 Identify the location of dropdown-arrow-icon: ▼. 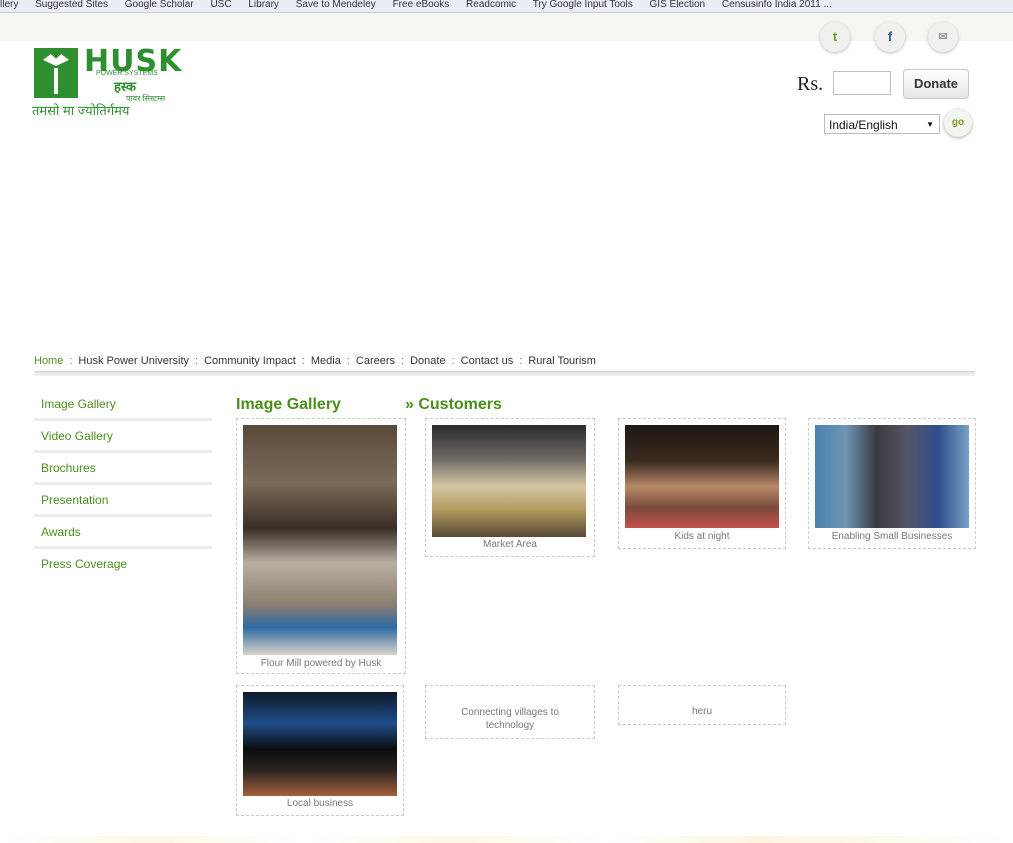
(930, 124).